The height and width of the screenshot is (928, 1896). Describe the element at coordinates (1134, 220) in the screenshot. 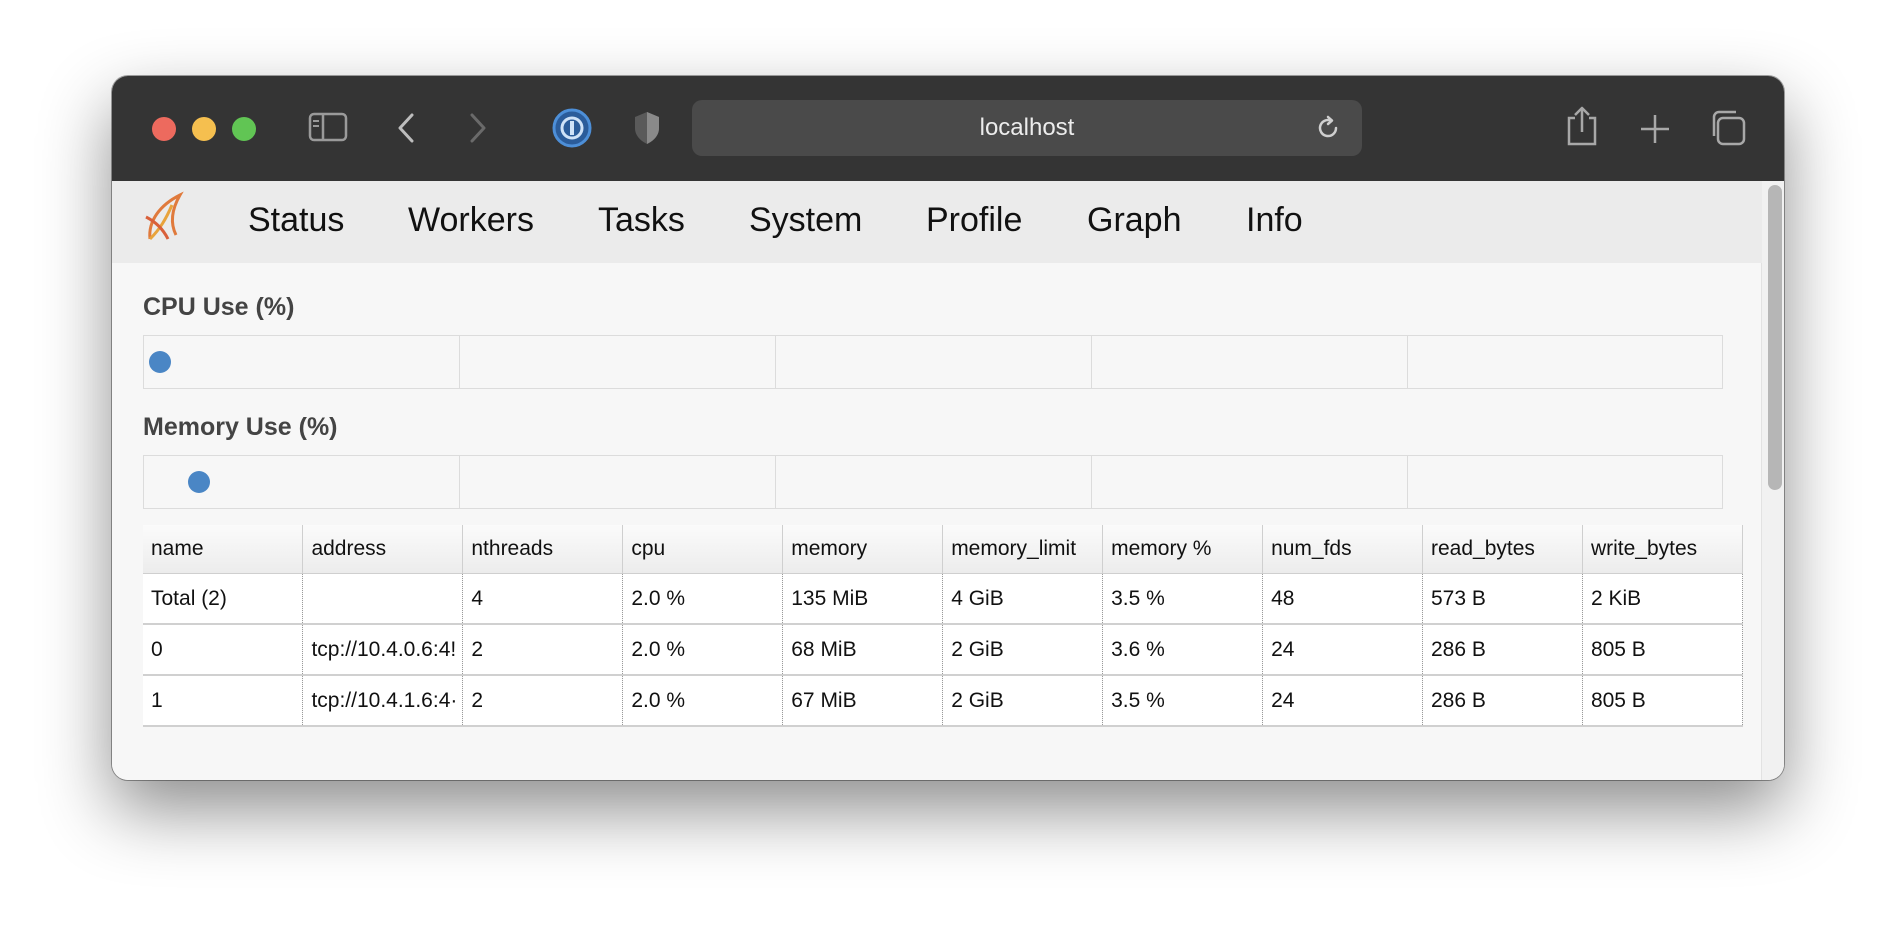

I see `nav-graph: Graph` at that location.